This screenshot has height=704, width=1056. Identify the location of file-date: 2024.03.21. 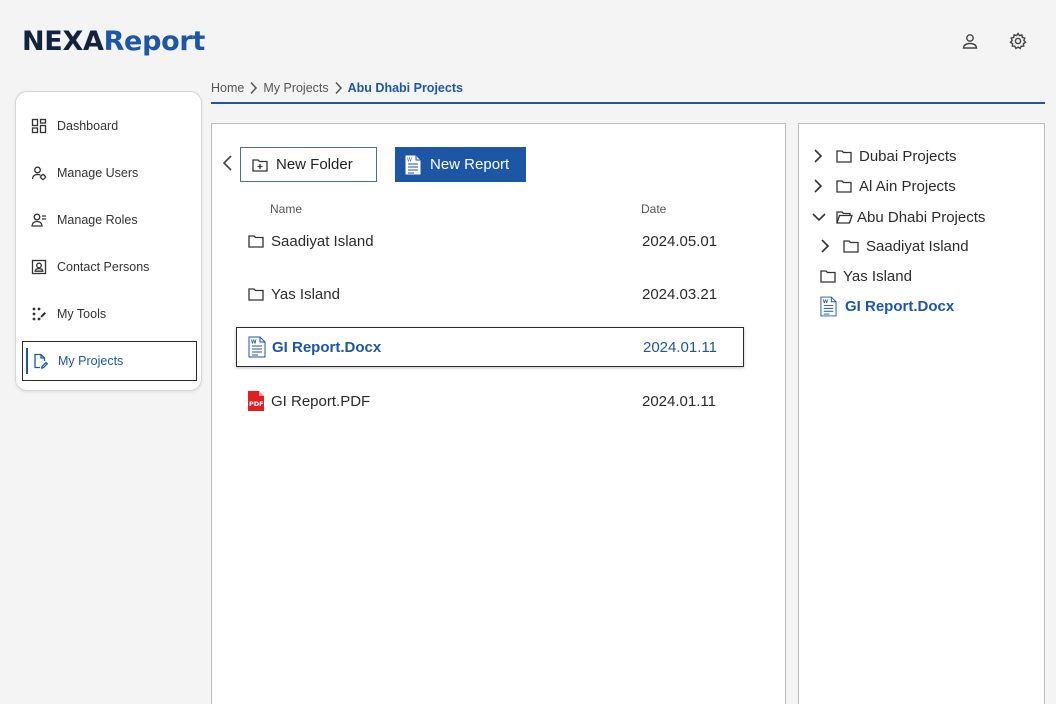
(680, 294).